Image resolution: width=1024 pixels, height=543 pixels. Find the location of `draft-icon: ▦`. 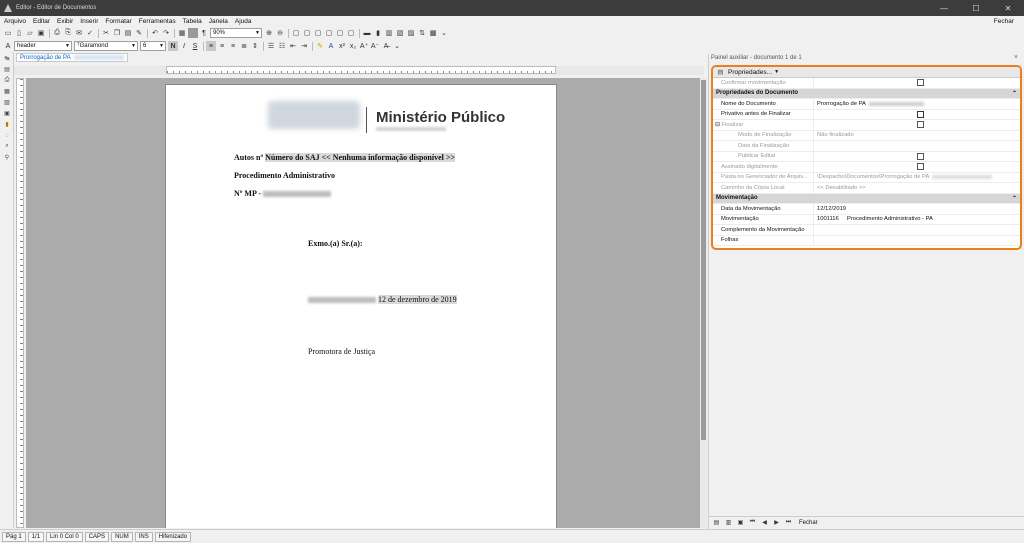

draft-icon: ▦ is located at coordinates (7, 91).